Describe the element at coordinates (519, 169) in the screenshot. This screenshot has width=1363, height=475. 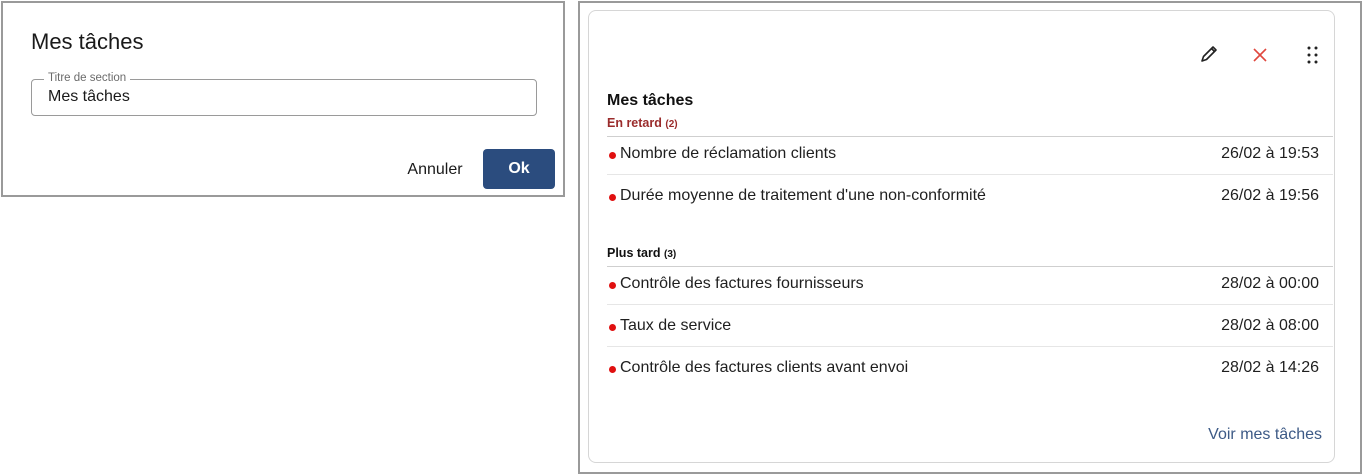
I see `ok-button: Ok` at that location.